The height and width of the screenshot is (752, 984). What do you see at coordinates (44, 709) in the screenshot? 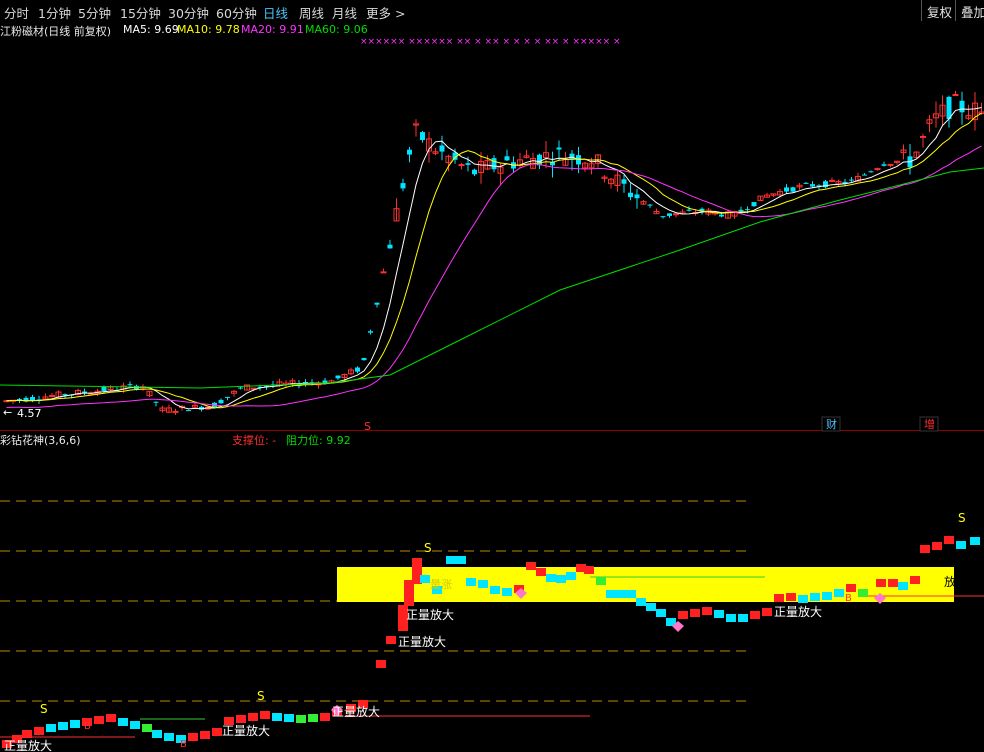
I see `s-mark-0: S` at bounding box center [44, 709].